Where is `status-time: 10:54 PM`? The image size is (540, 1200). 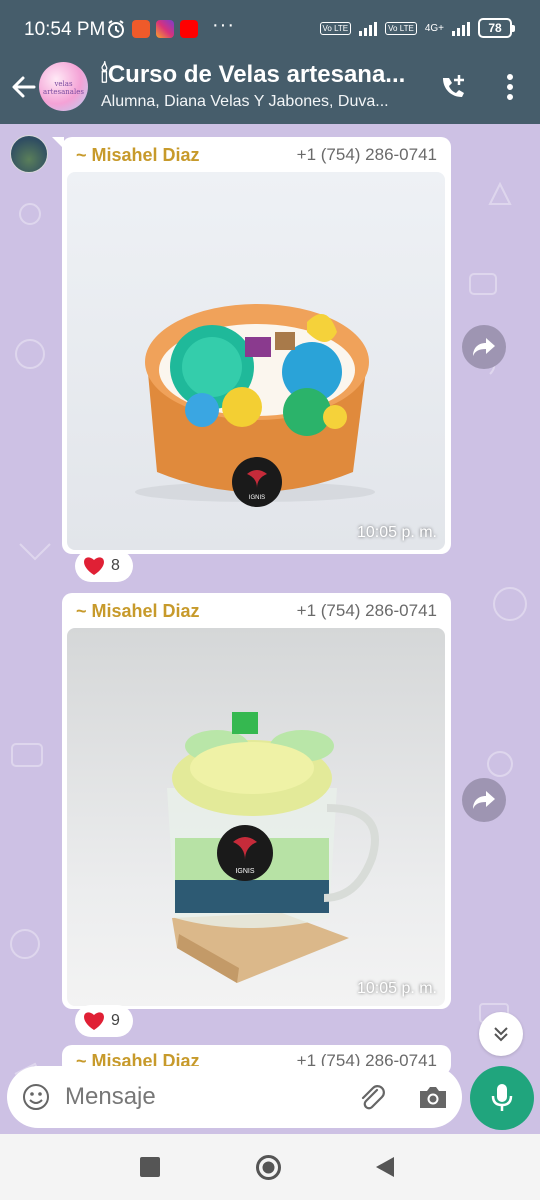
status-time: 10:54 PM is located at coordinates (65, 29).